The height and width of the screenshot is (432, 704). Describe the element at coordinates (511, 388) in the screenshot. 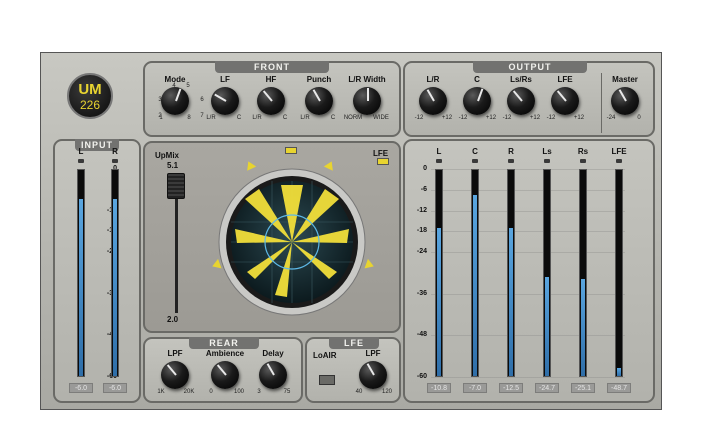

I see `peak-readout: -12.5` at that location.